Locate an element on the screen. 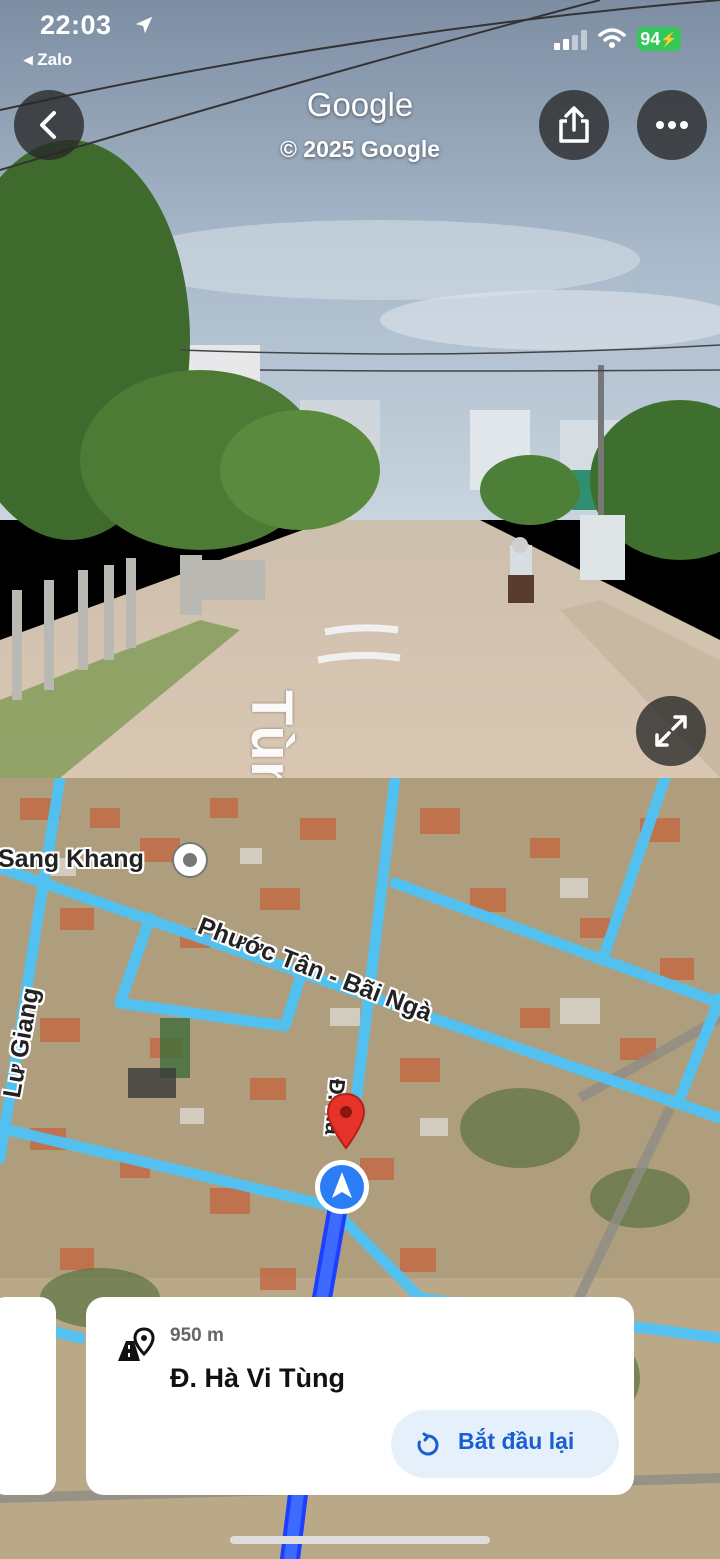 This screenshot has height=1559, width=720. more-icon is located at coordinates (672, 125).